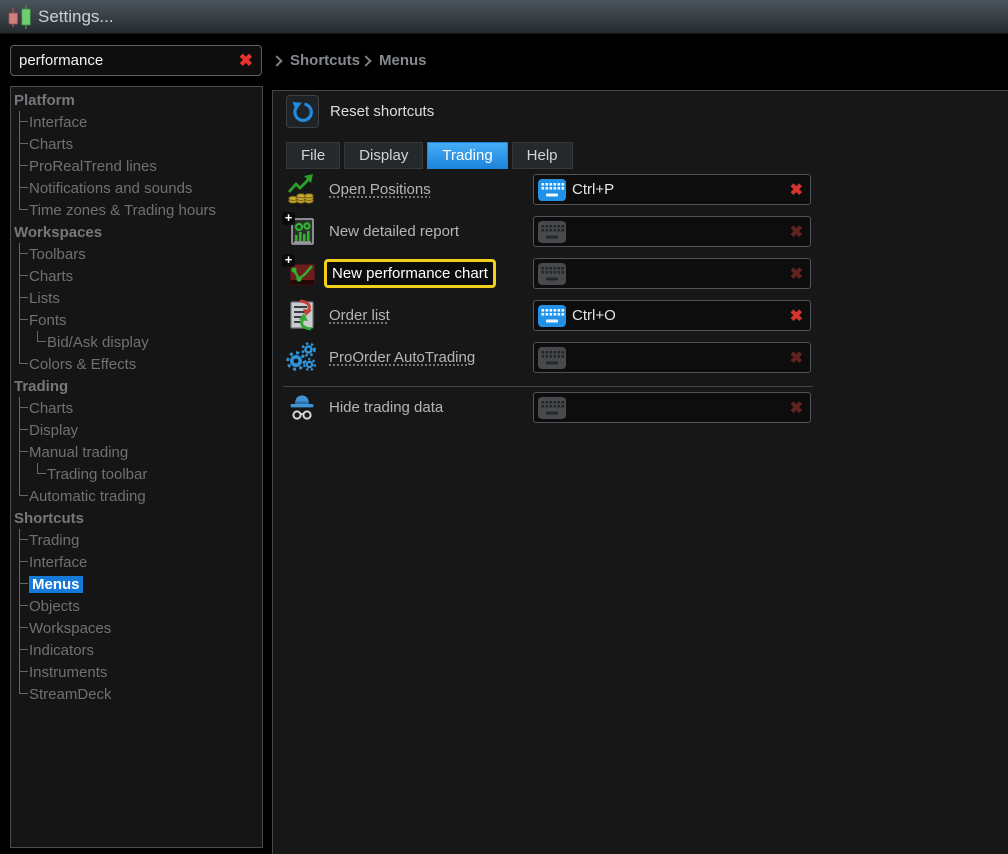 The width and height of the screenshot is (1008, 854). Describe the element at coordinates (136, 606) in the screenshot. I see `tree-item-objects: Objects` at that location.